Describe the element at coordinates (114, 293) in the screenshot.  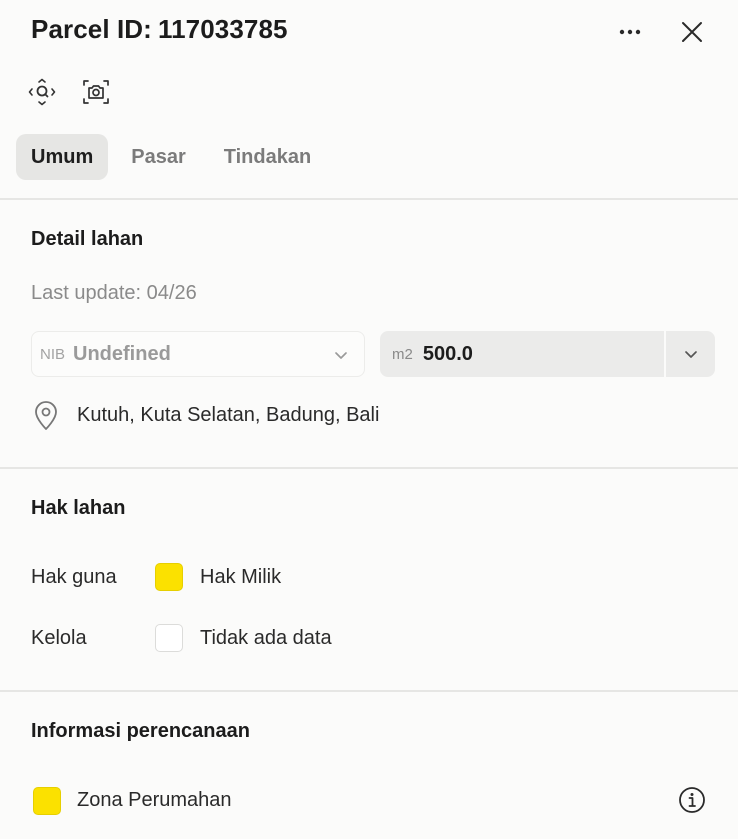
I see `last-update-text: Last update: 04/26` at that location.